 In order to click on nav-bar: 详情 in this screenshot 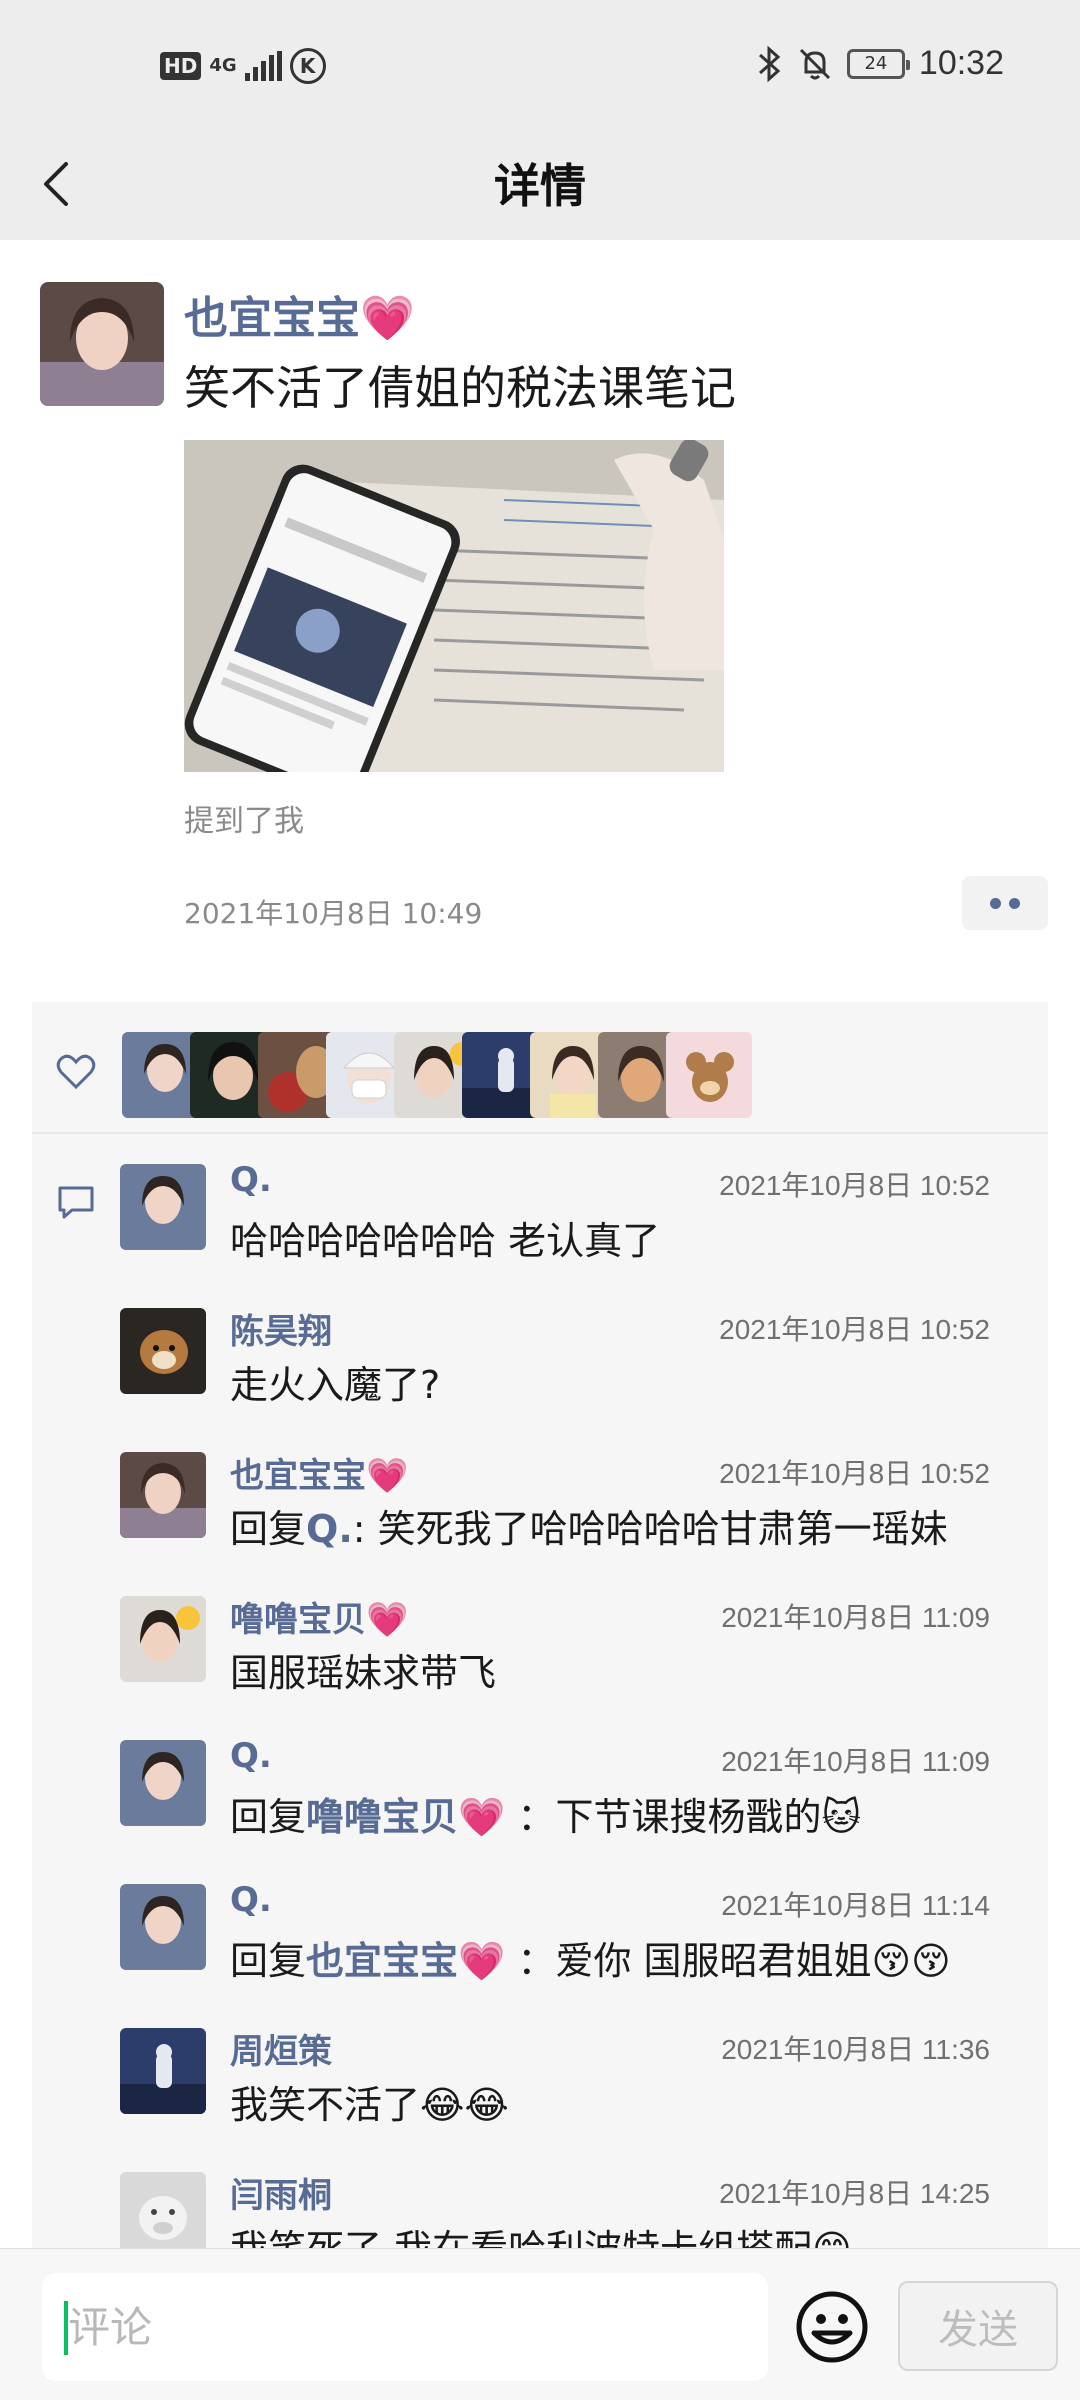, I will do `click(540, 188)`.